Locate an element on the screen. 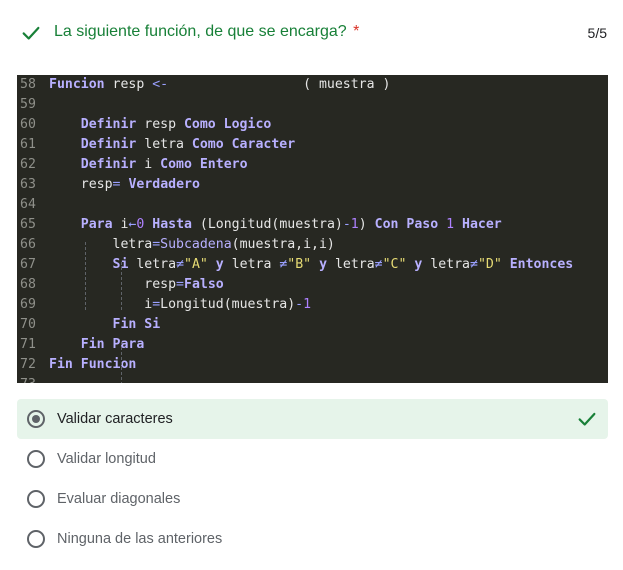 This screenshot has width=623, height=570. line-number: 72 is located at coordinates (28, 364).